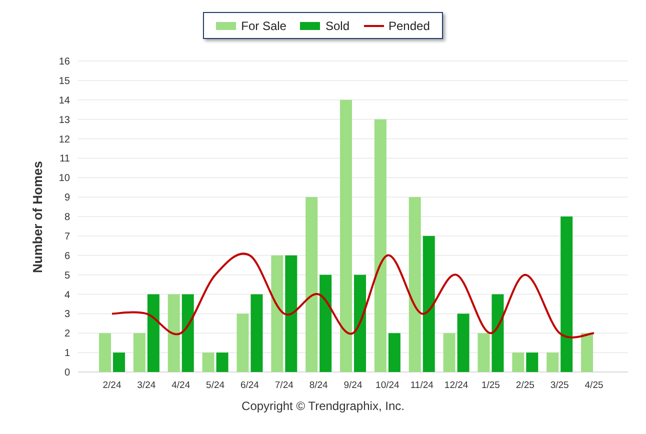 The width and height of the screenshot is (646, 434). I want to click on x-tick-label: 3/24, so click(146, 385).